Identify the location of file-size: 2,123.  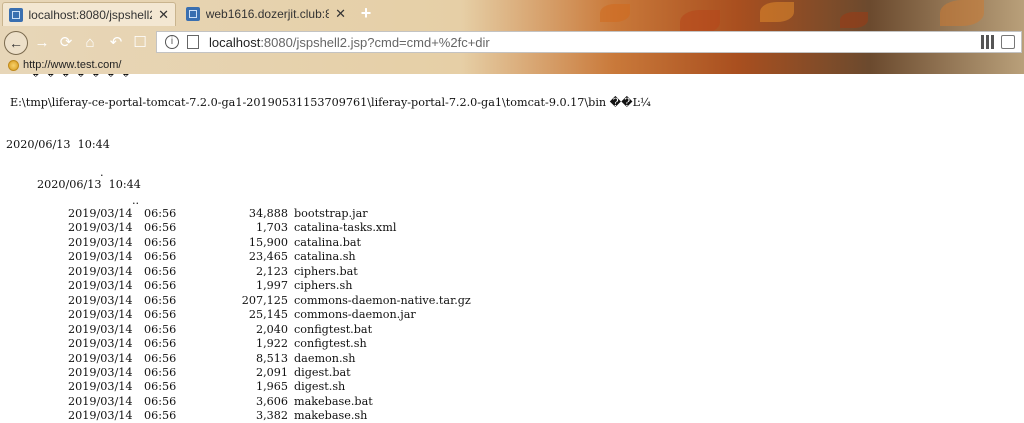
(271, 271).